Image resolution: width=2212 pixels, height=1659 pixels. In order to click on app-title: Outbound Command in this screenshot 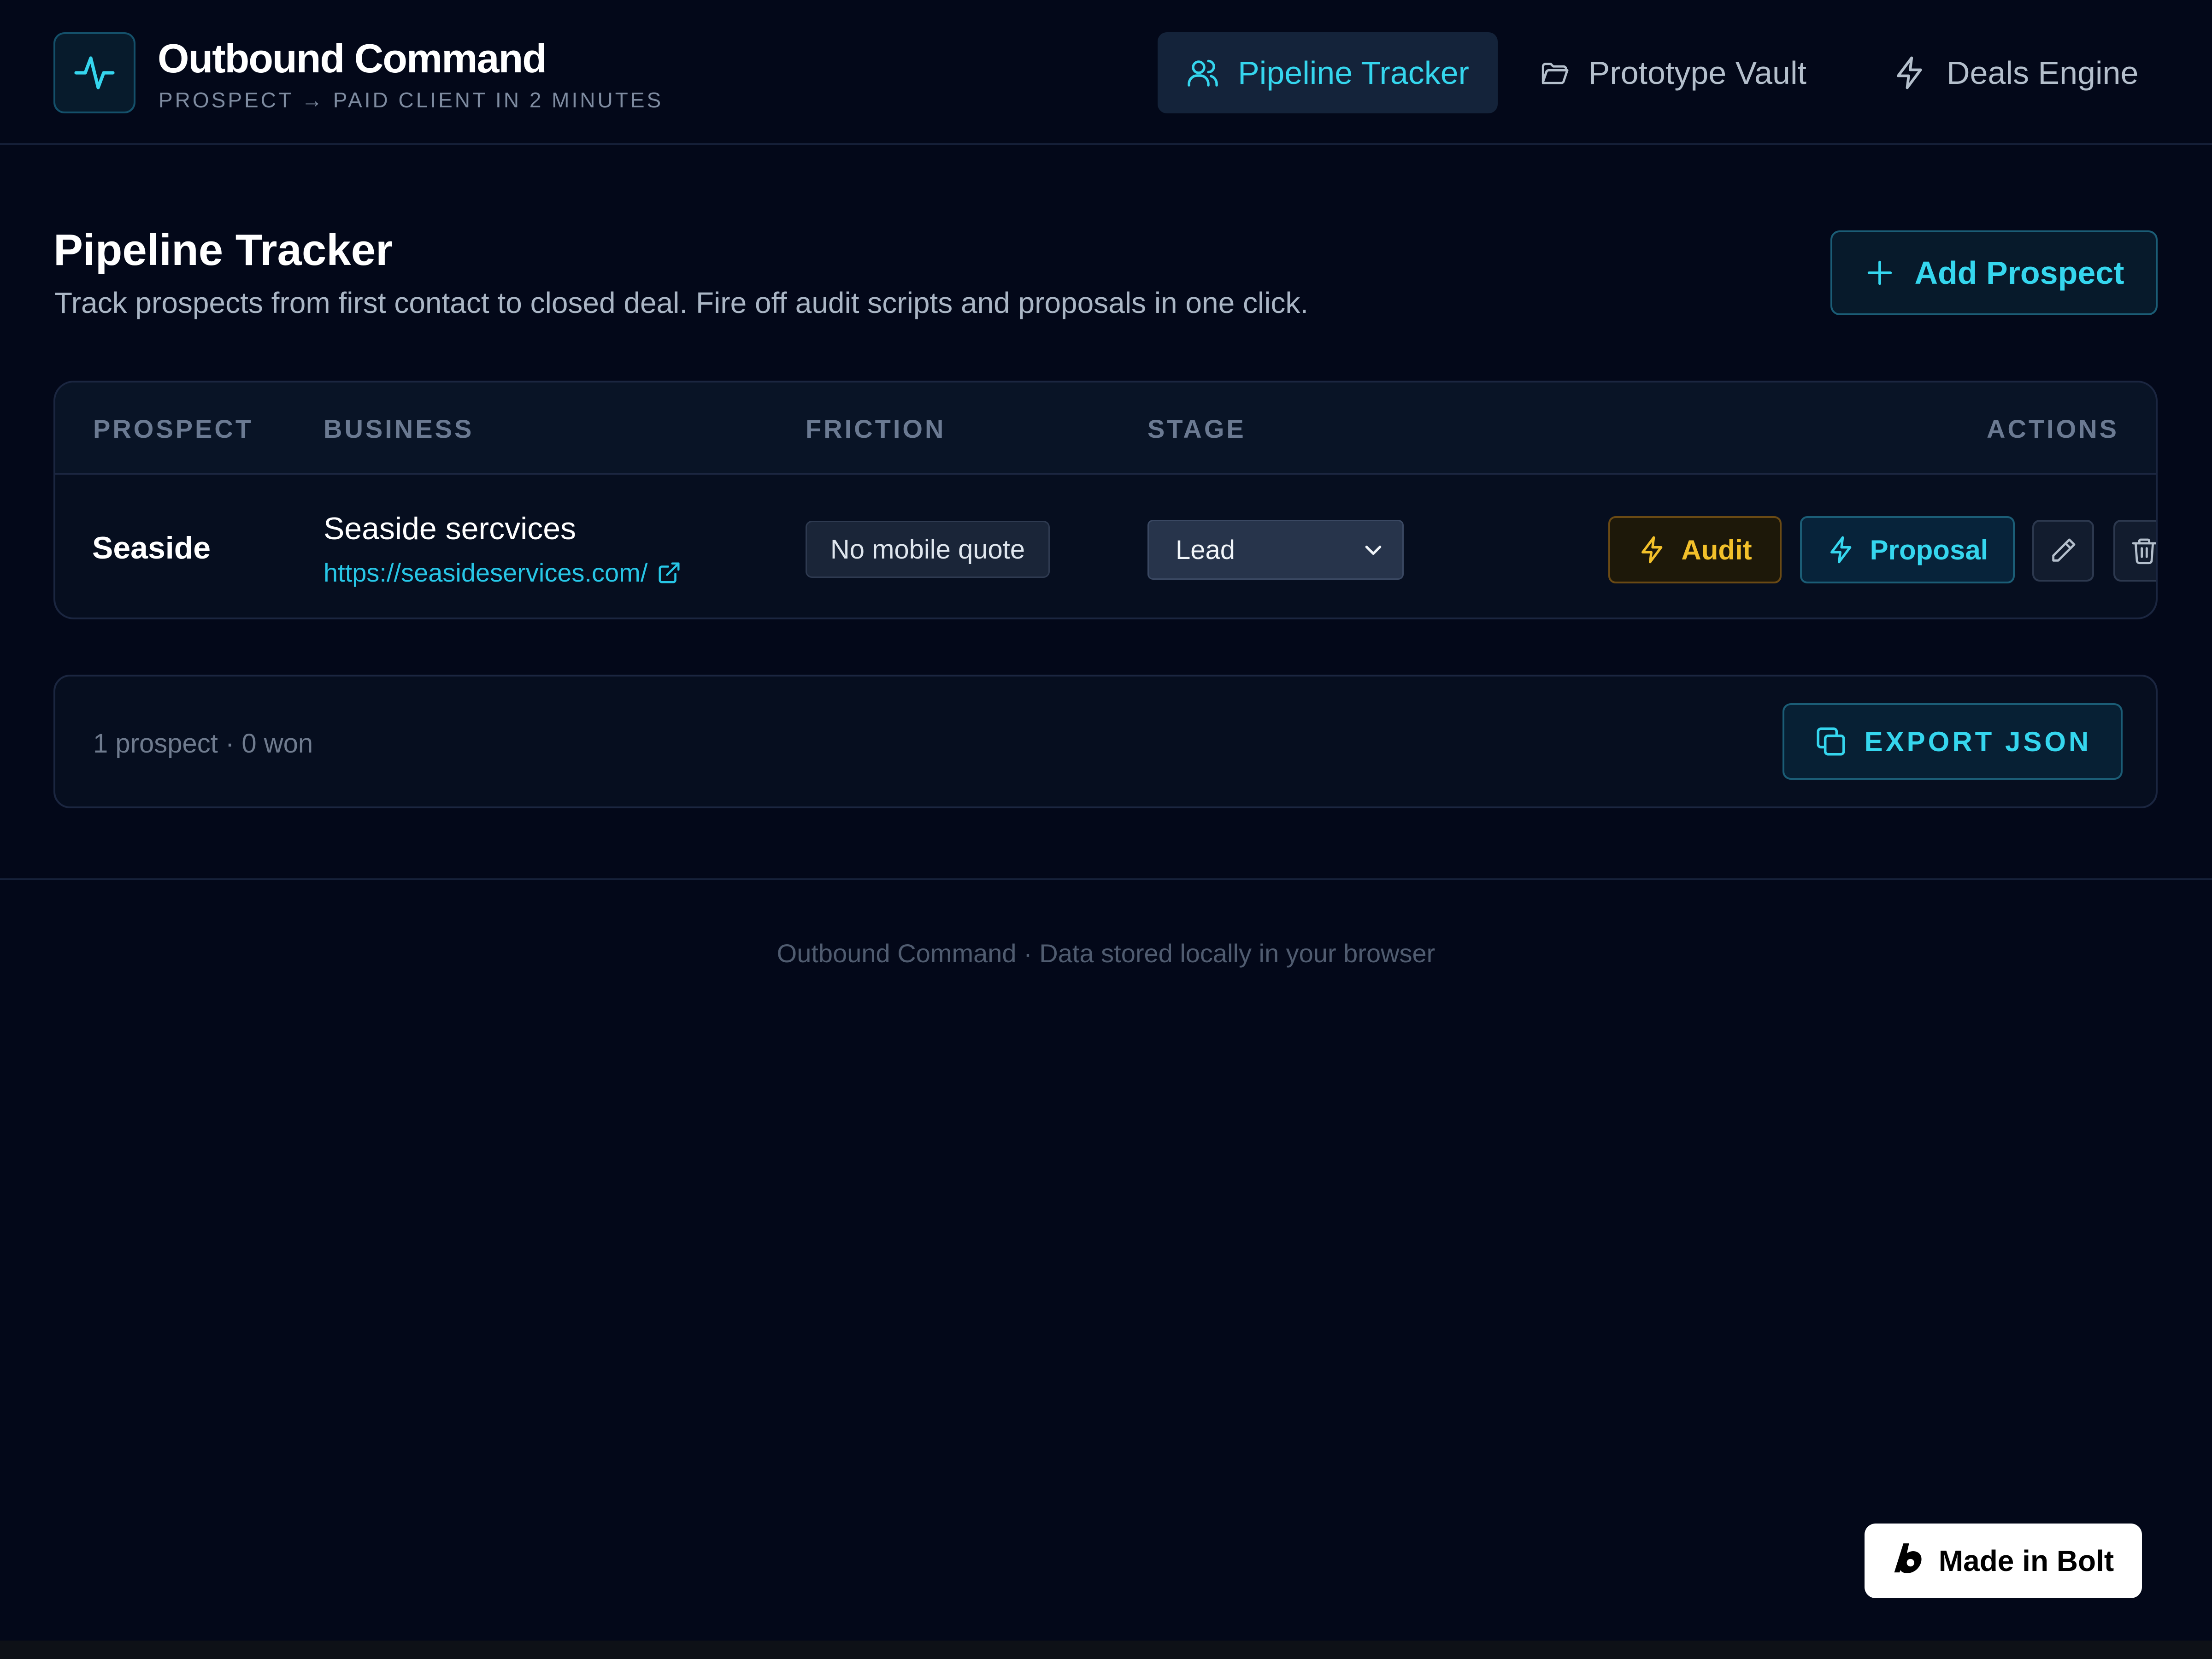, I will do `click(352, 58)`.